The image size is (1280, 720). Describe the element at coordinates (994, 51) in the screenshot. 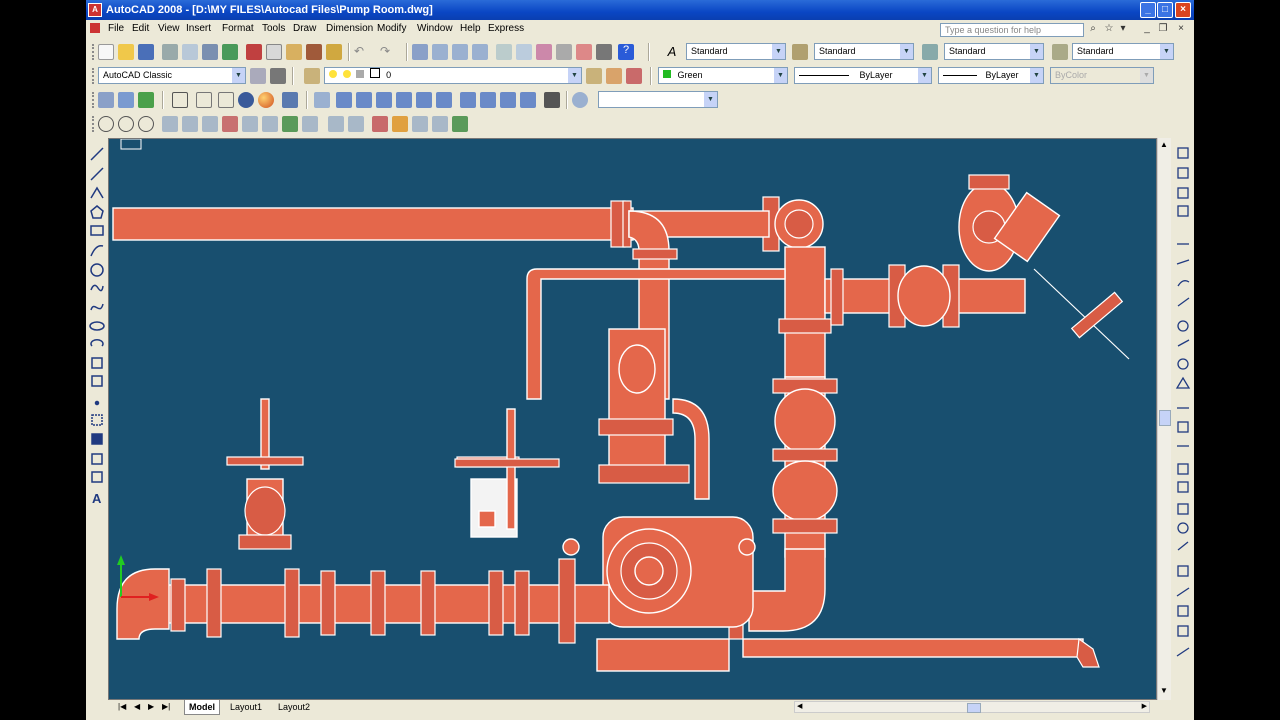

I see `table-style-combo: Standard ▼` at that location.